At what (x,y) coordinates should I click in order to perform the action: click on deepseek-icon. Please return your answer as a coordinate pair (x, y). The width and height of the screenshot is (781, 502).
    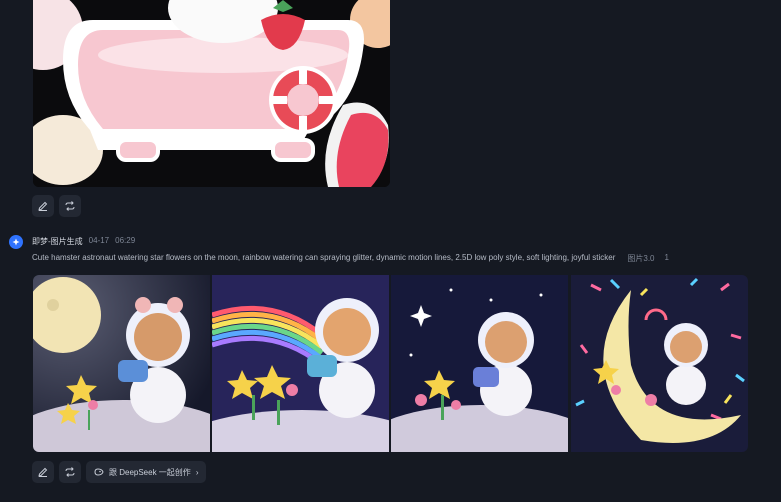
    Looking at the image, I should click on (99, 472).